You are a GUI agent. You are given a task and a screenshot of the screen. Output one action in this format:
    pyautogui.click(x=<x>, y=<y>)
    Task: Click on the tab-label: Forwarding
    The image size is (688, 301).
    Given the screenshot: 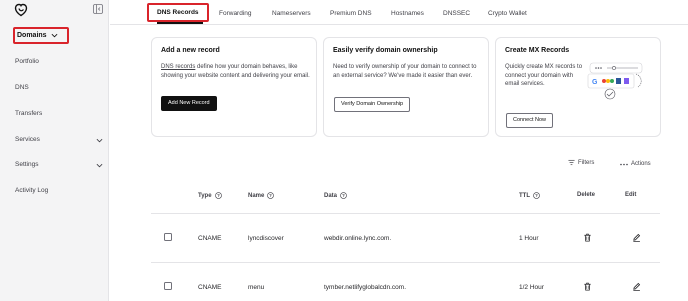 What is the action you would take?
    pyautogui.click(x=235, y=13)
    